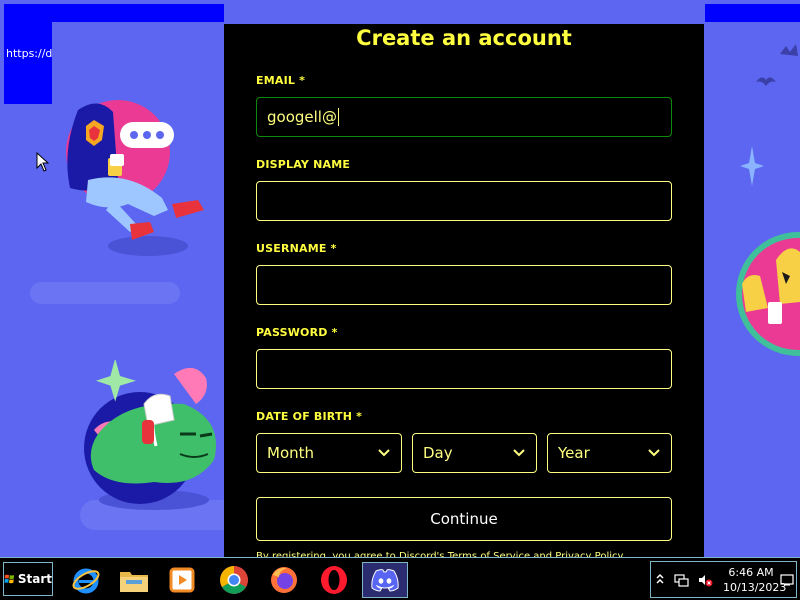  What do you see at coordinates (464, 117) in the screenshot?
I see `email-field: googell@` at bounding box center [464, 117].